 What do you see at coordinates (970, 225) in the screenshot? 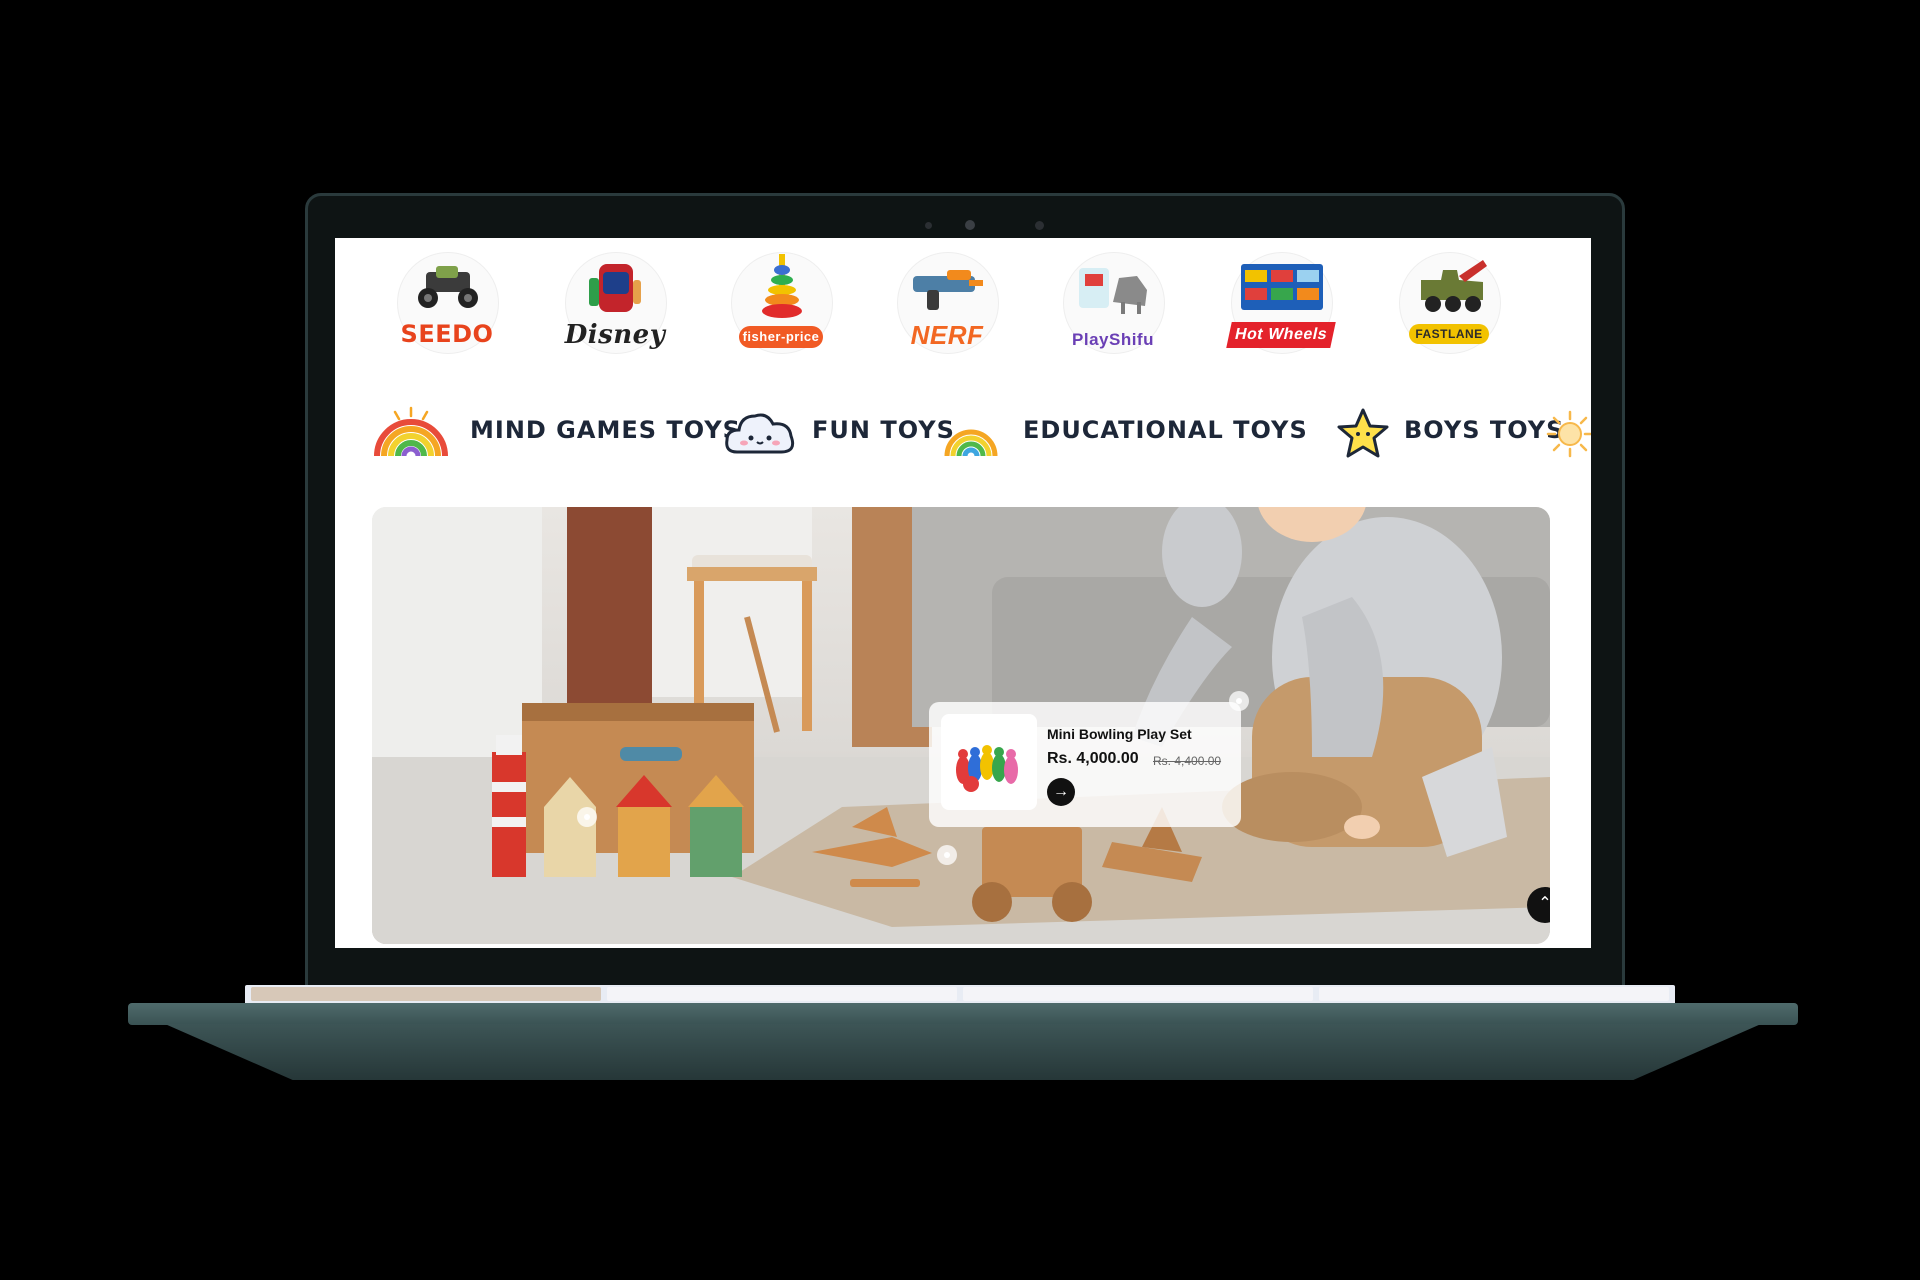
I see `camera-lens` at bounding box center [970, 225].